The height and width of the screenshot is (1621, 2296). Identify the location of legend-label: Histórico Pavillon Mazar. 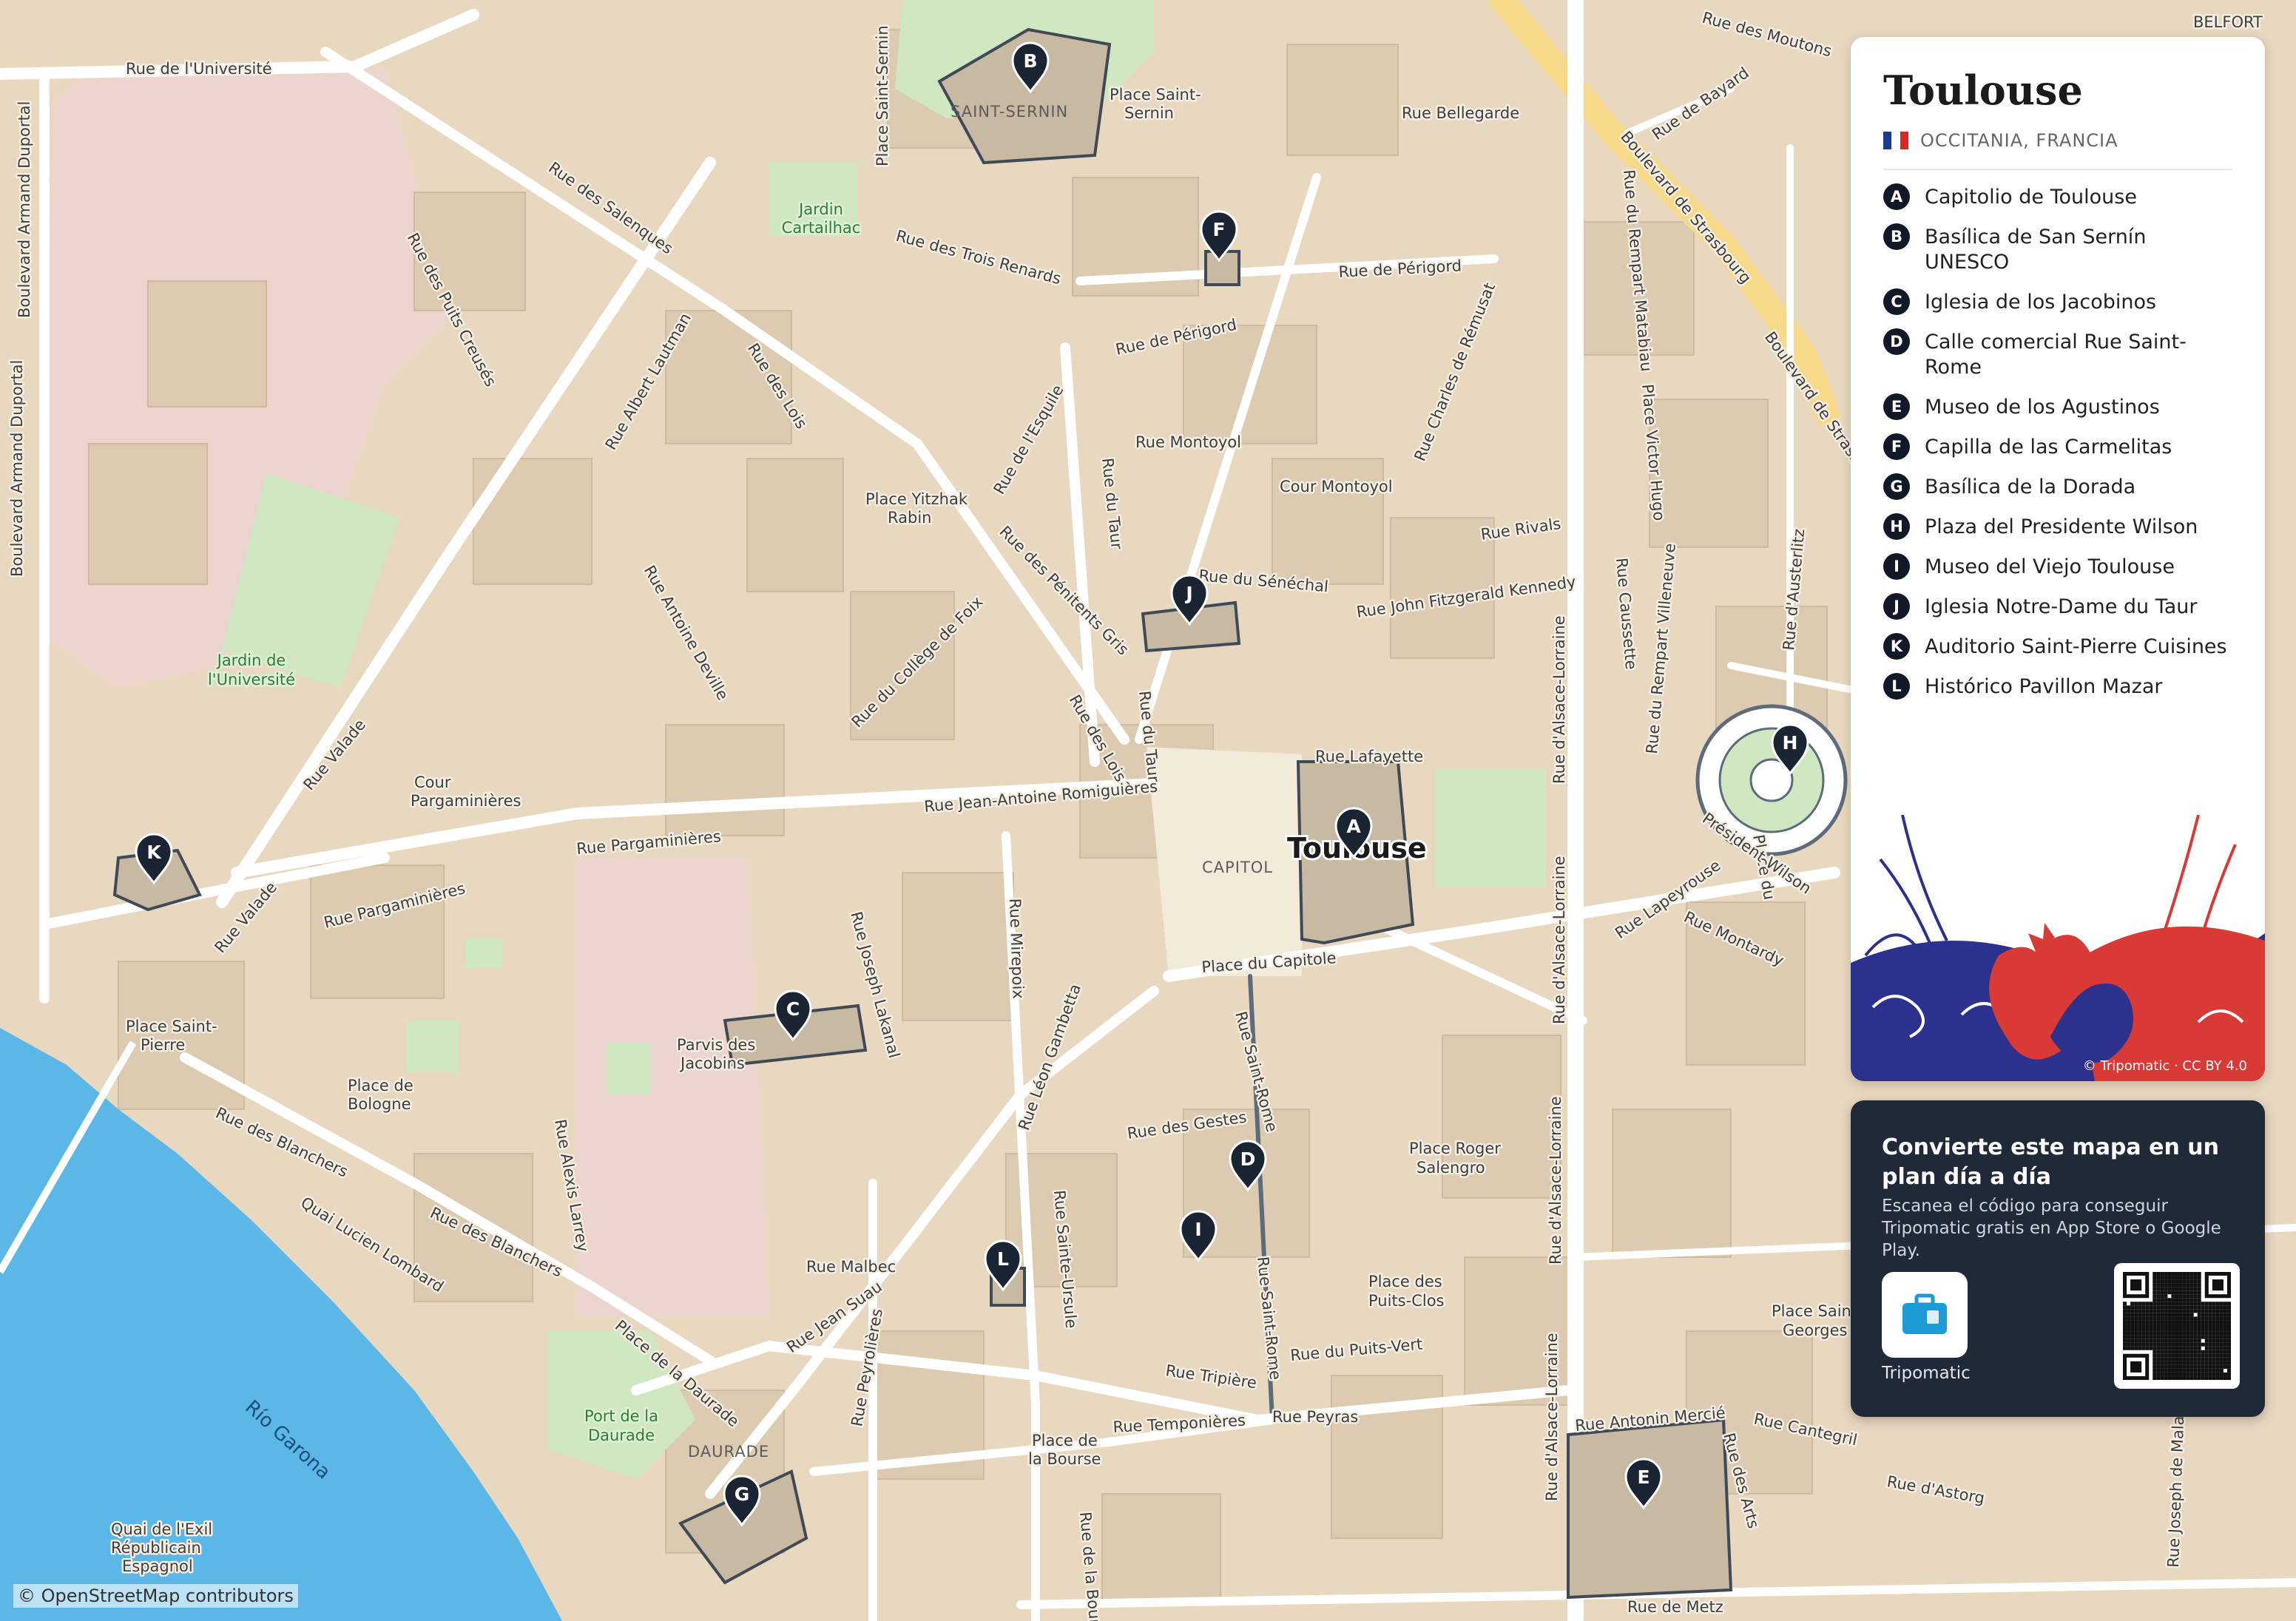
(2044, 687).